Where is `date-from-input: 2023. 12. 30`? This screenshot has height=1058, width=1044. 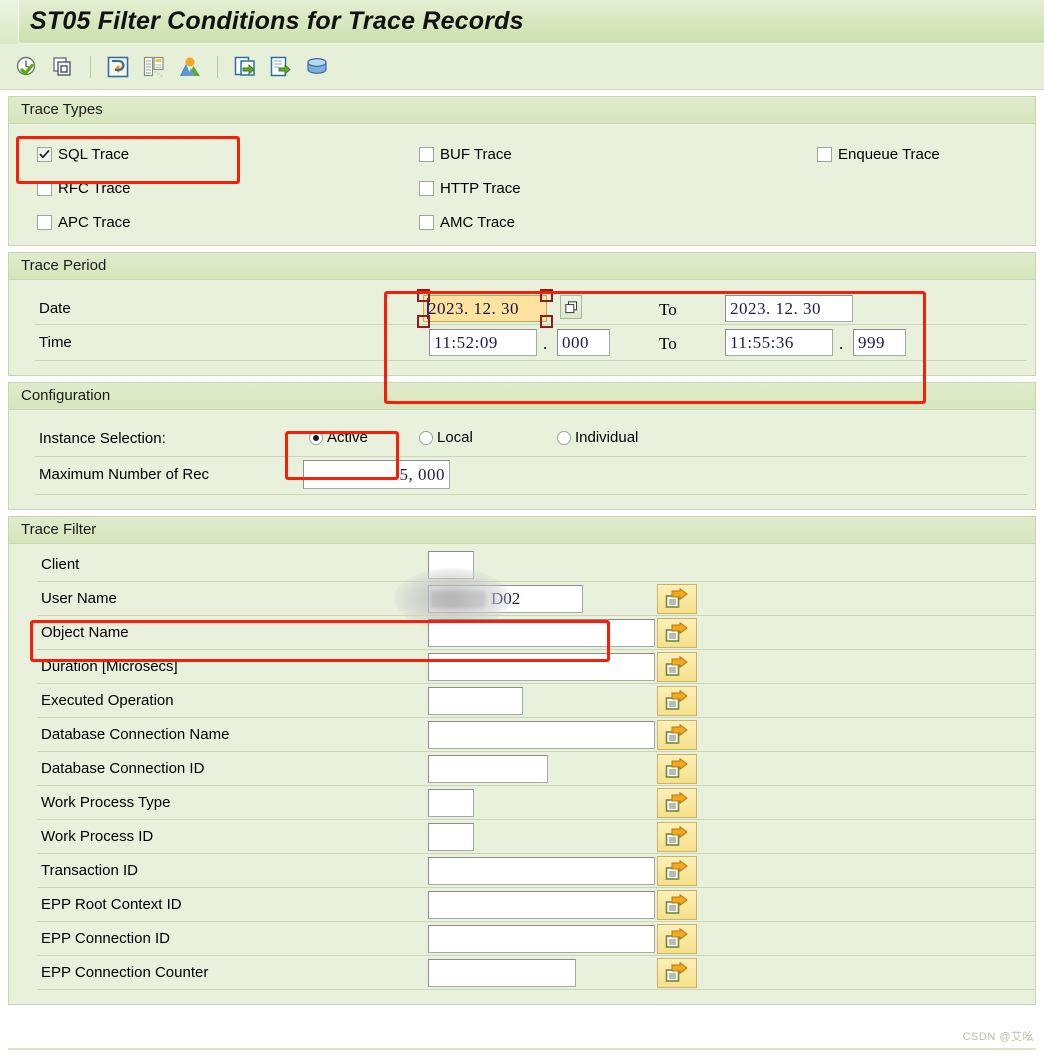
date-from-input: 2023. 12. 30 is located at coordinates (485, 308).